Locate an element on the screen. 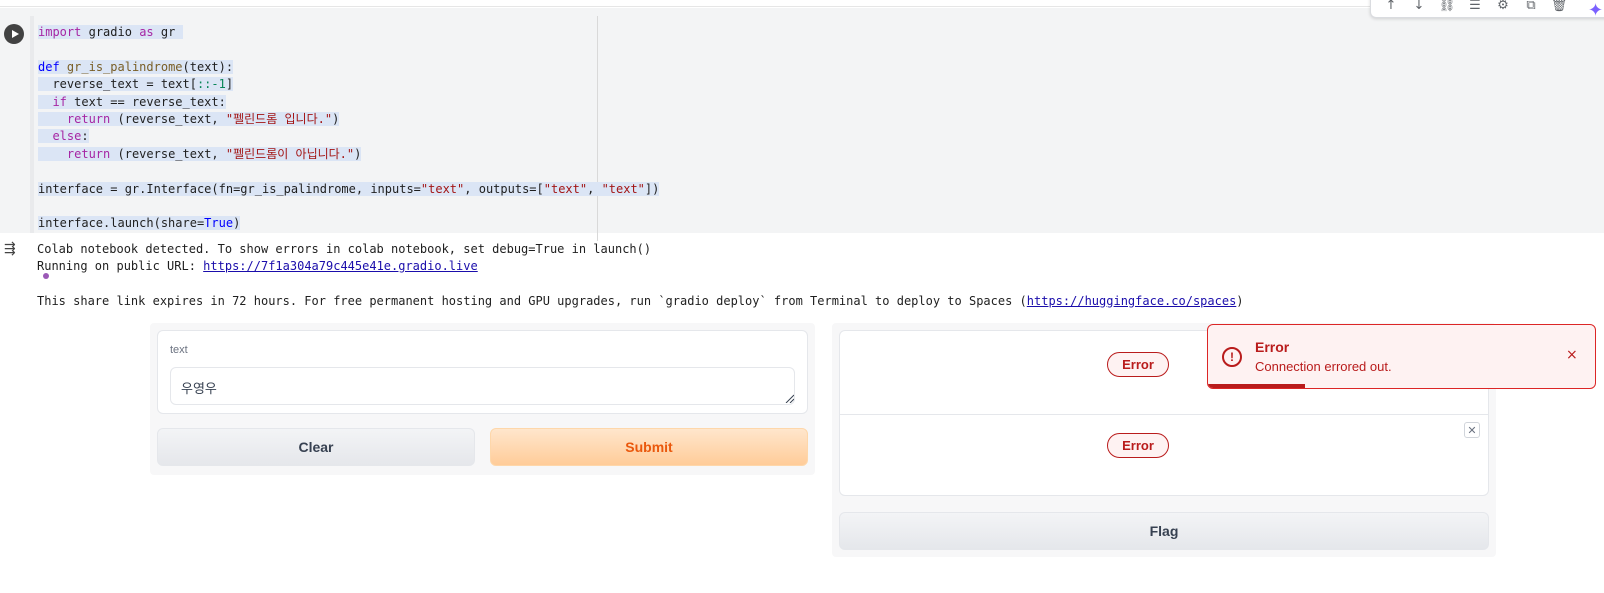  submit-button: Submit is located at coordinates (649, 447).